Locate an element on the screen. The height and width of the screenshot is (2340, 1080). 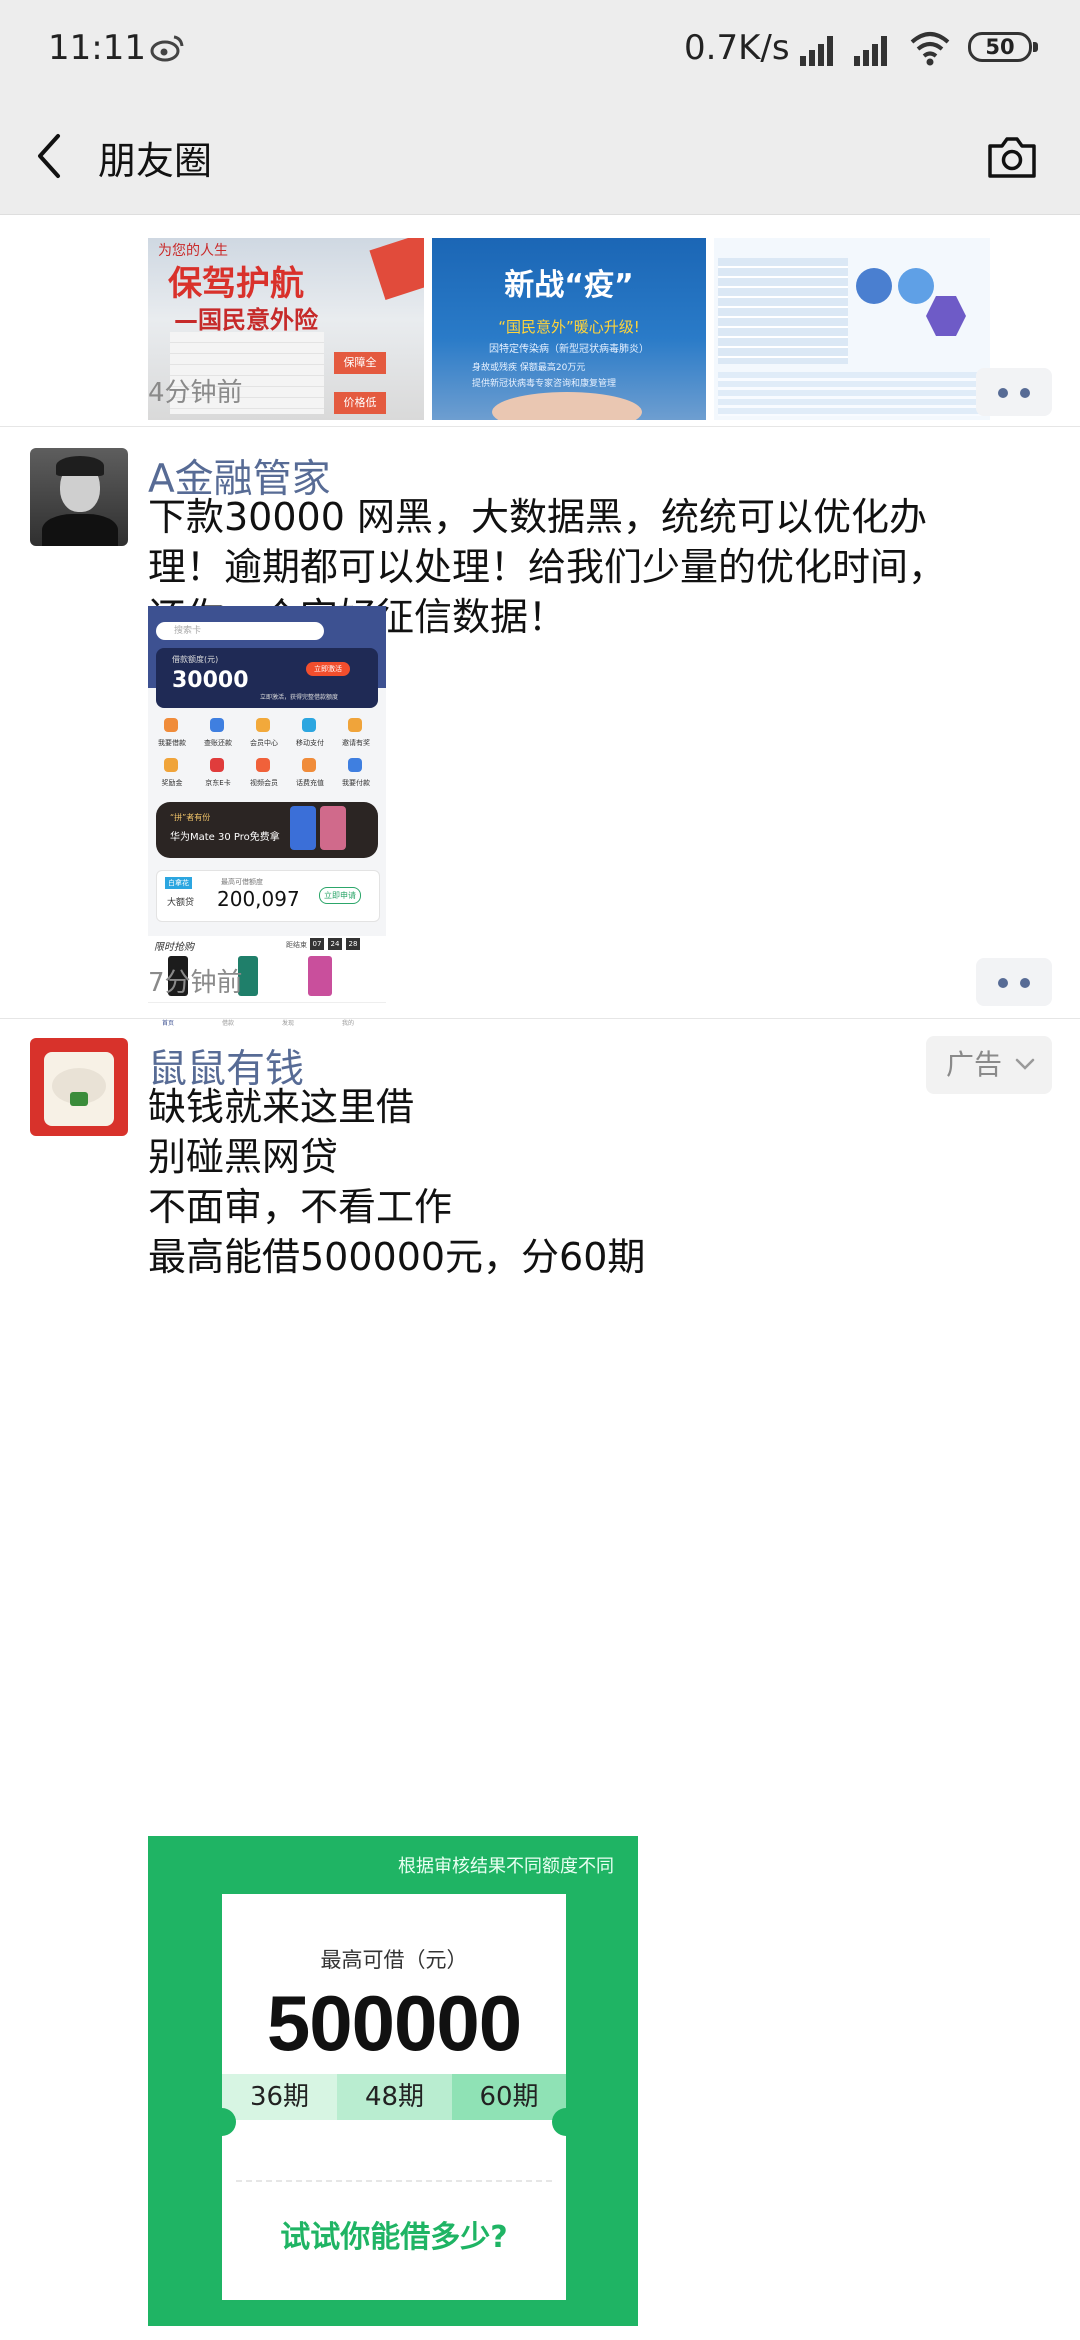
post2-more-button is located at coordinates (1014, 982).